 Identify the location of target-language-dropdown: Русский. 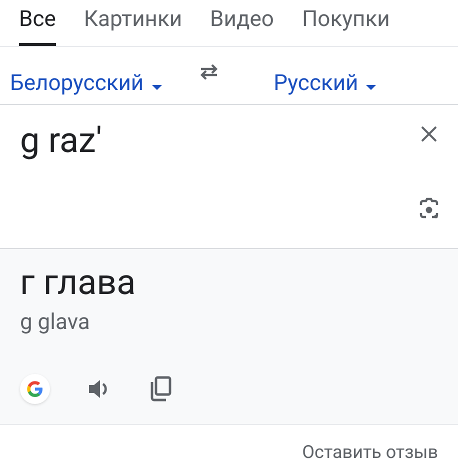
(325, 83).